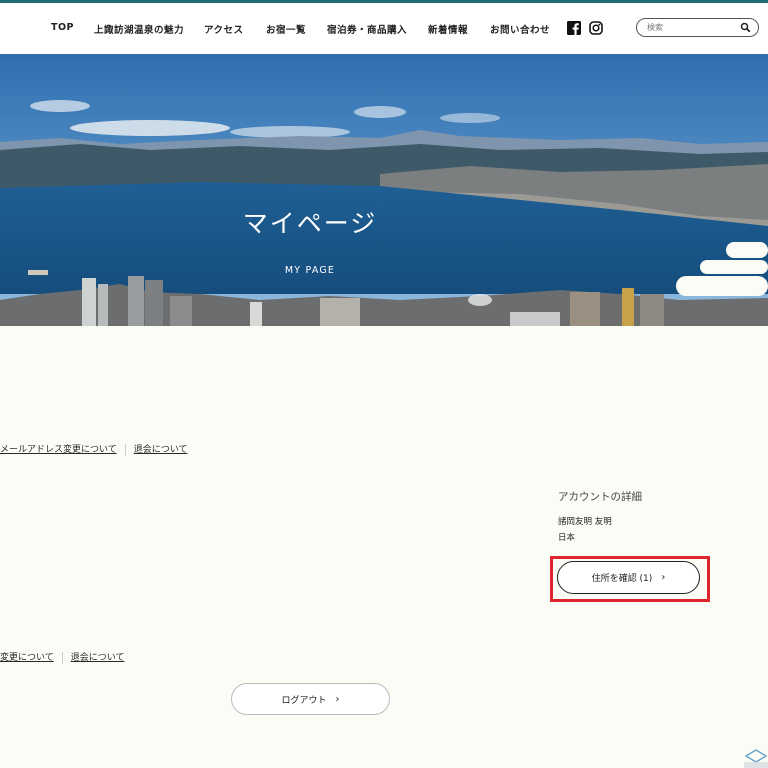 Image resolution: width=768 pixels, height=768 pixels. I want to click on withdraw-link: 退会について, so click(161, 450).